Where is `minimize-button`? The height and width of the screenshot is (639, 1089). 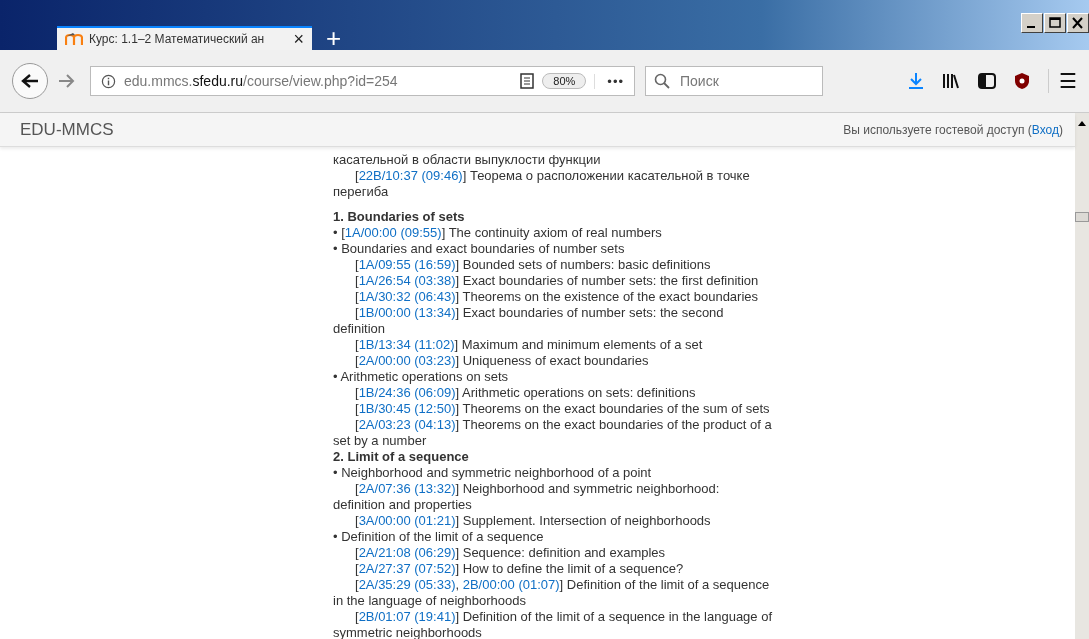
minimize-button is located at coordinates (1032, 23).